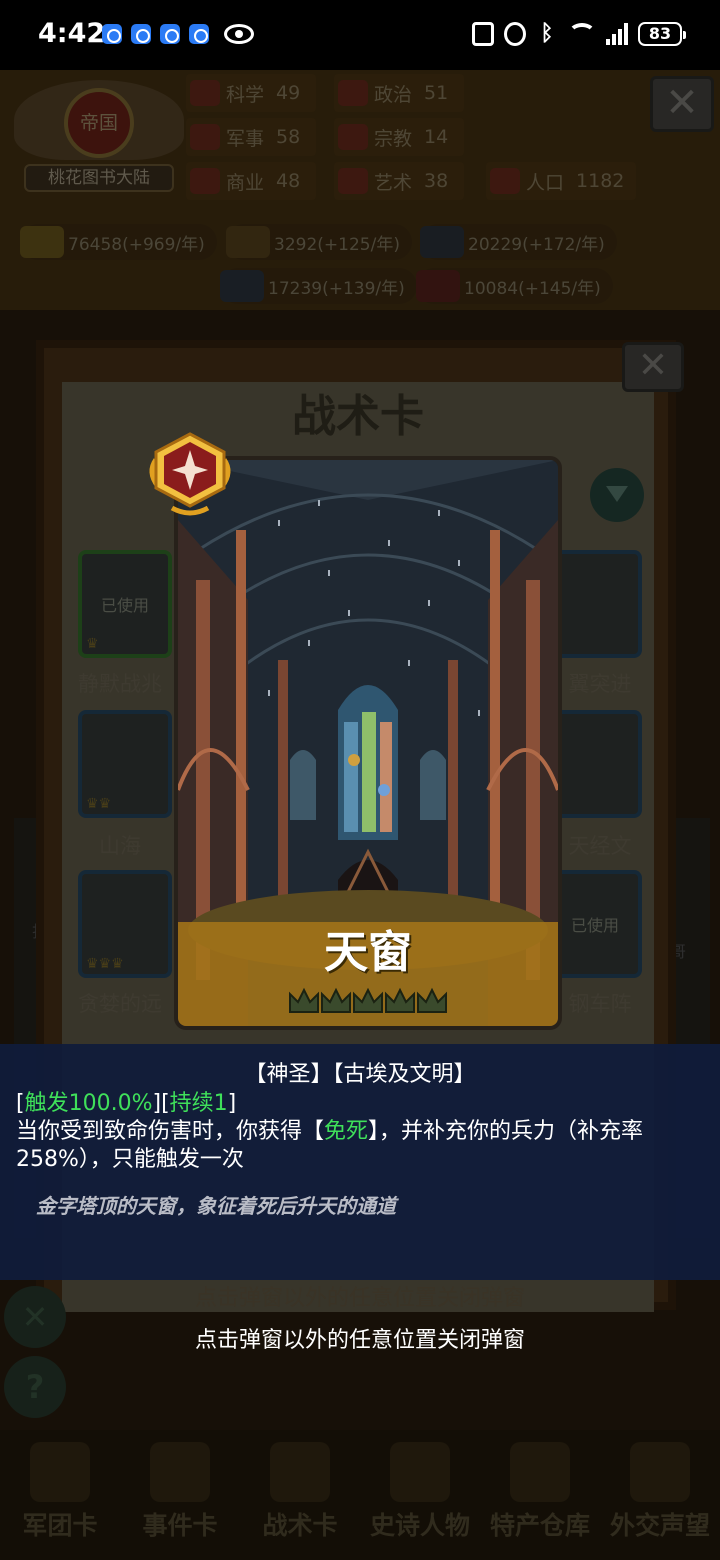  What do you see at coordinates (359, 1340) in the screenshot?
I see `close-hint: 点击弹窗以外的任意位置关闭弹窗` at bounding box center [359, 1340].